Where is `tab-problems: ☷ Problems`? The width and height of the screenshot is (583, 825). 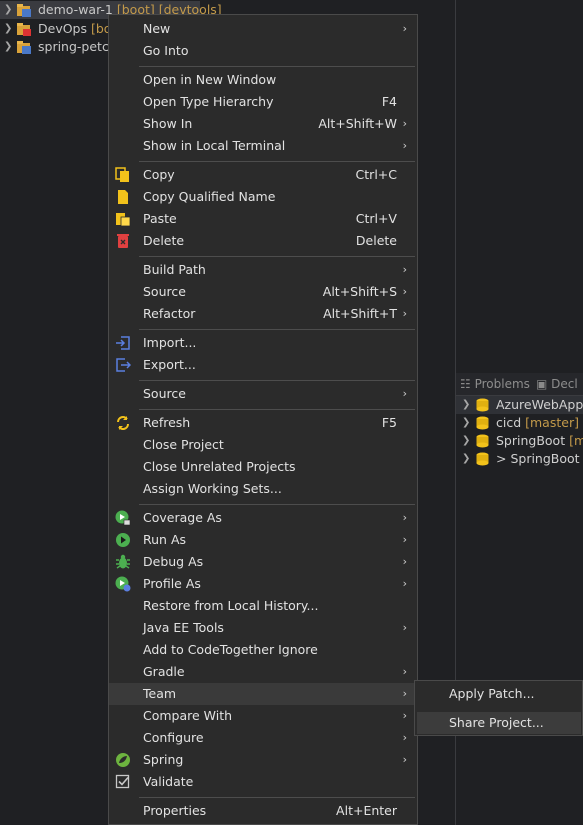 tab-problems: ☷ Problems is located at coordinates (495, 384).